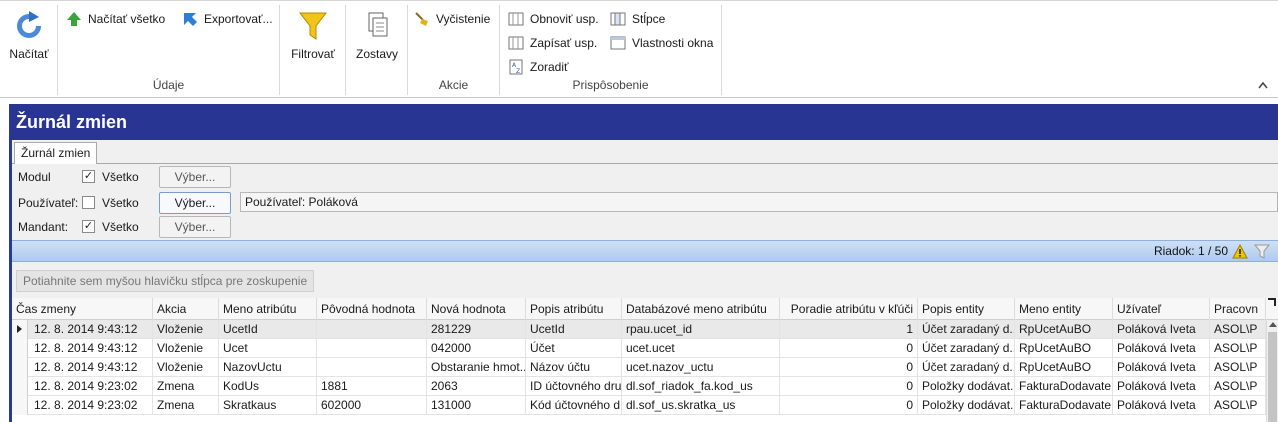 The width and height of the screenshot is (1278, 422). What do you see at coordinates (476, 405) in the screenshot?
I see `cell-col-new-value: 131000` at bounding box center [476, 405].